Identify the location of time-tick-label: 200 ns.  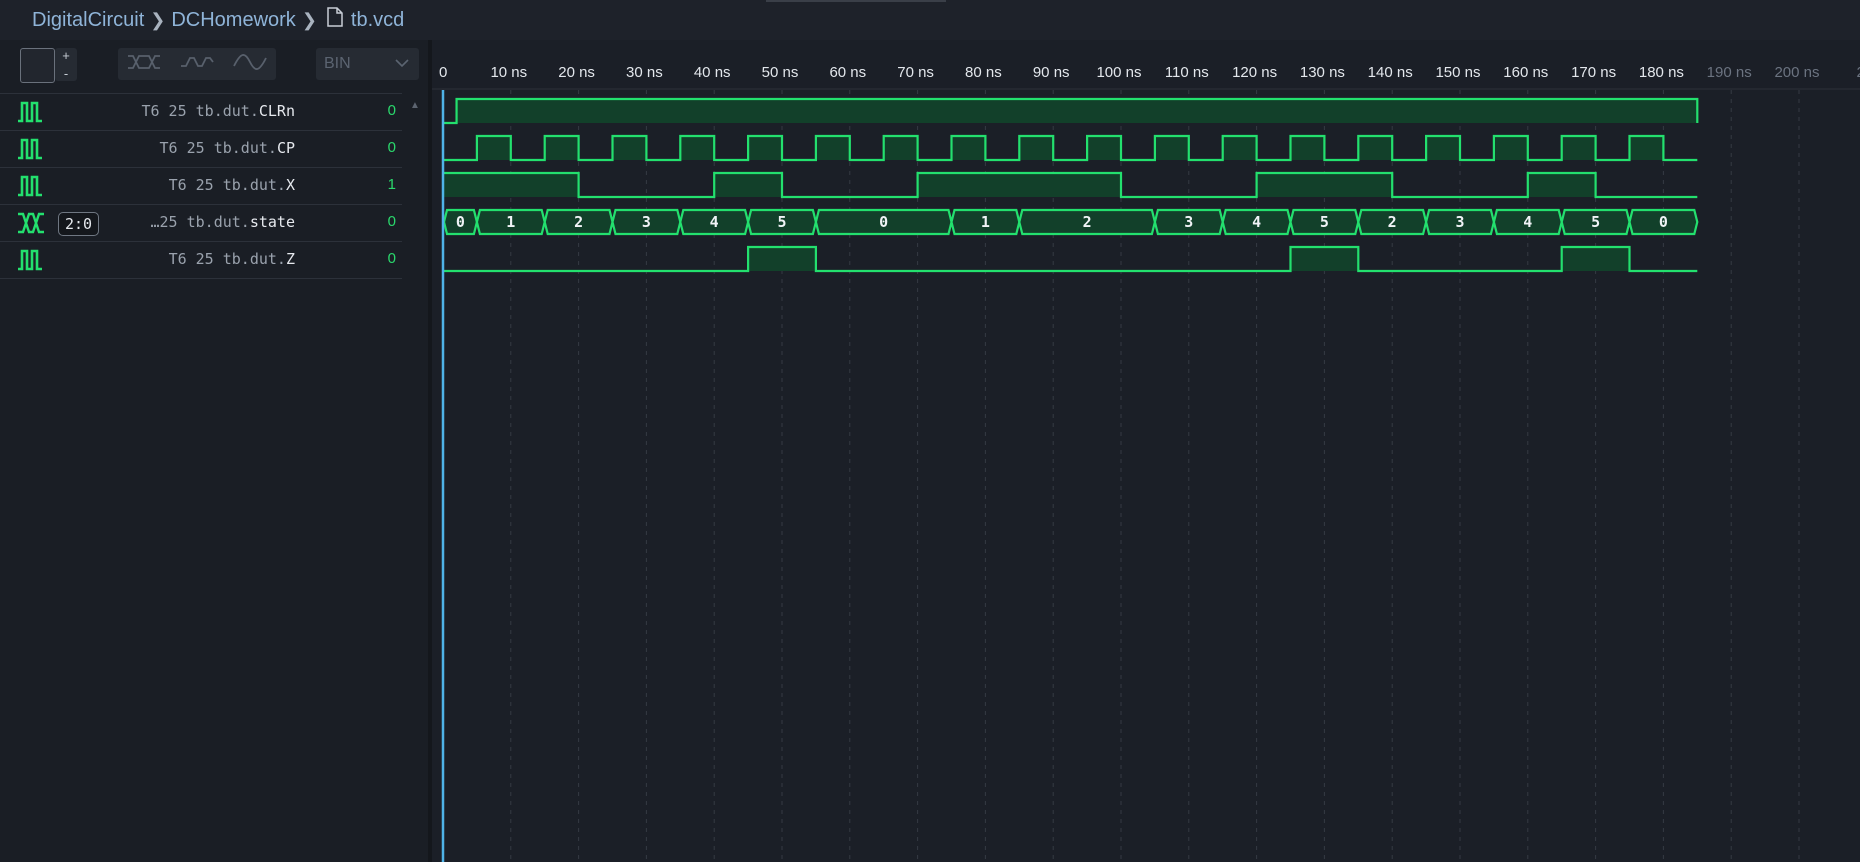
(1796, 72).